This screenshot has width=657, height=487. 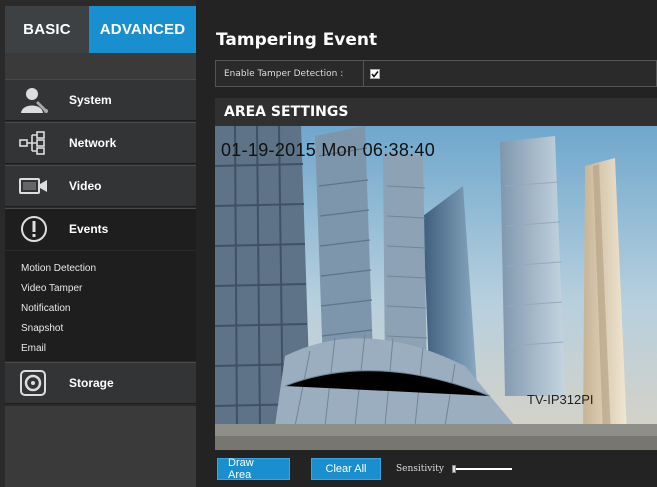 What do you see at coordinates (100, 349) in the screenshot?
I see `submenu-item-email: Email` at bounding box center [100, 349].